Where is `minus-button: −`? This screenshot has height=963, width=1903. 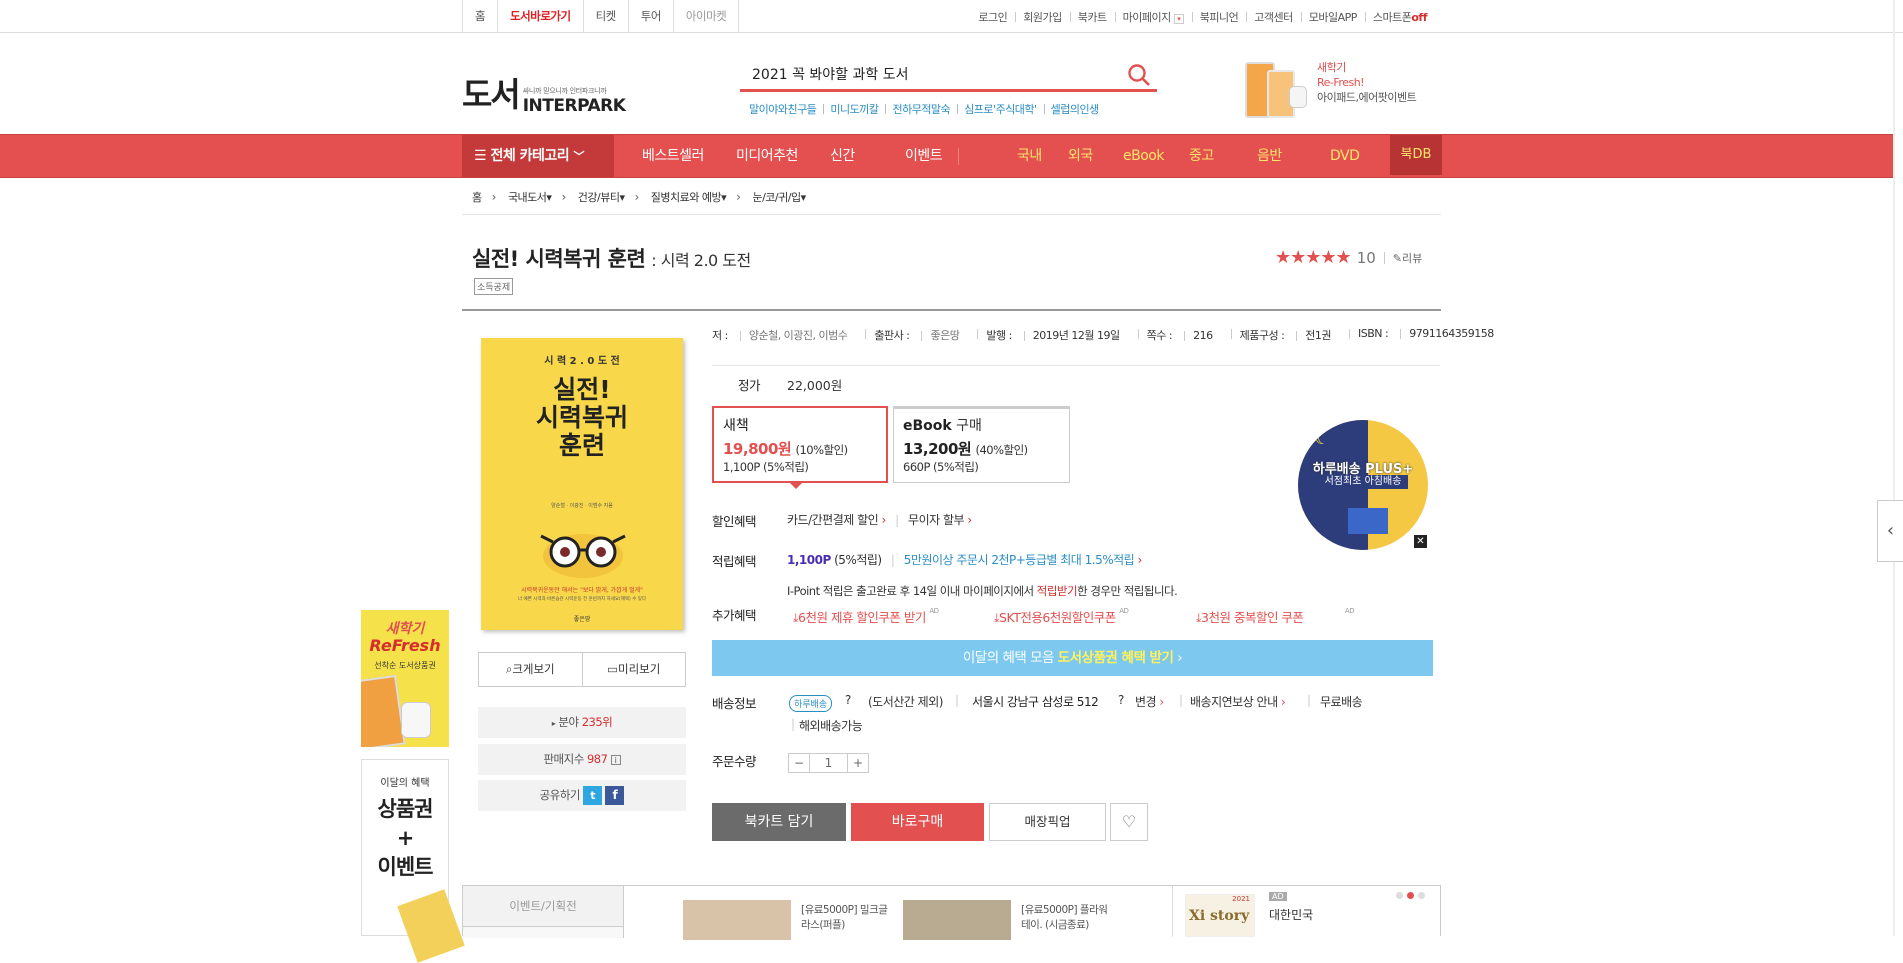
minus-button: − is located at coordinates (799, 763).